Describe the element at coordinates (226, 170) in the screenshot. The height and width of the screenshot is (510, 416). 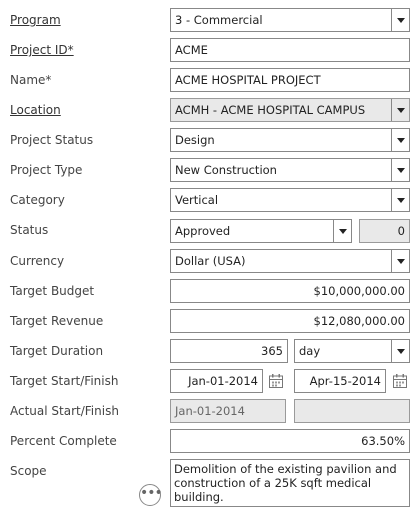
I see `project-type-value: New Construction` at that location.